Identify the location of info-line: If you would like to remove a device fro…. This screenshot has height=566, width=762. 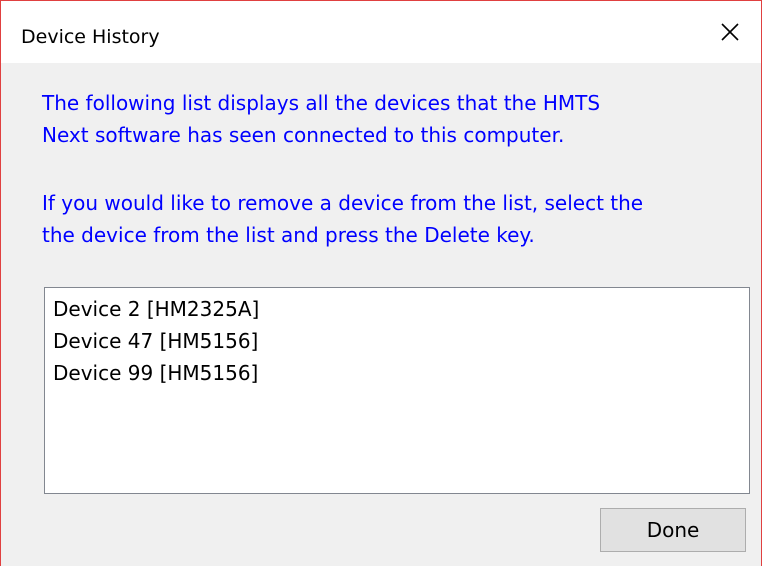
(343, 203).